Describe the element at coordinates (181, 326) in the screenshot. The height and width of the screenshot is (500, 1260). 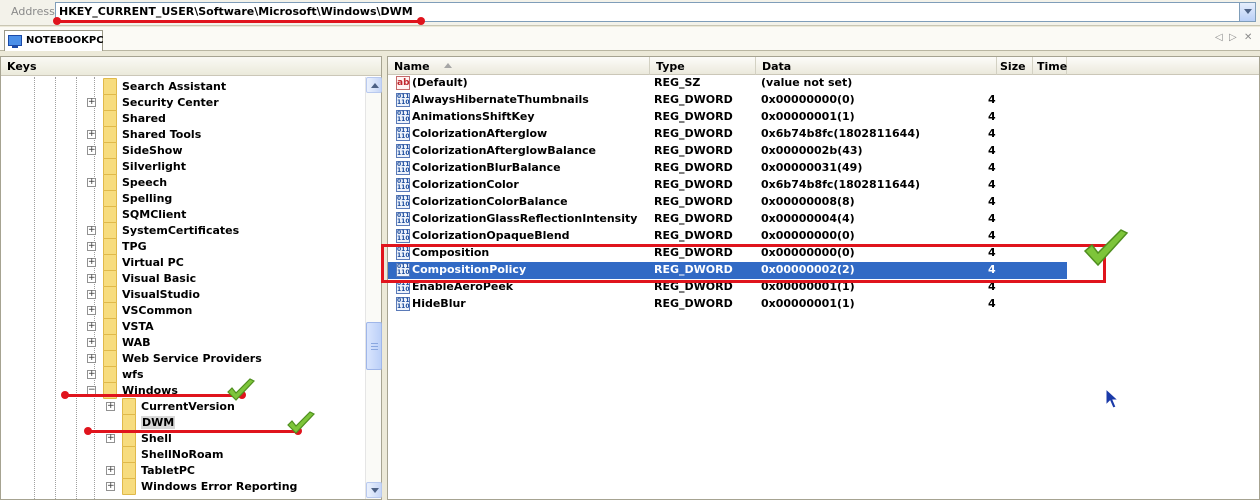
I see `tree-item: + VSTA` at that location.